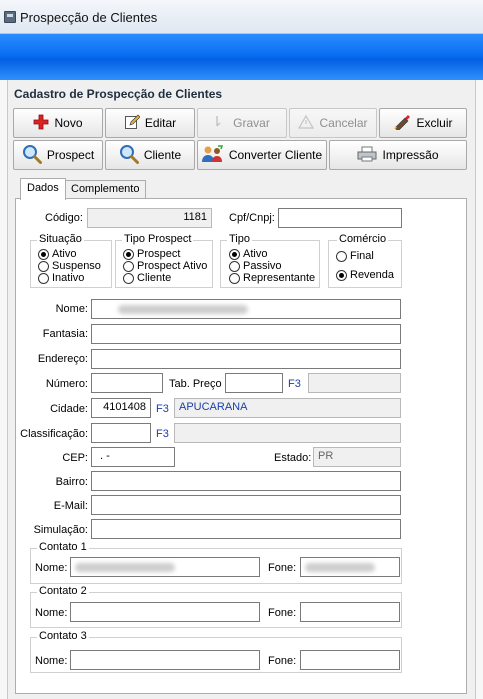 The width and height of the screenshot is (483, 699). What do you see at coordinates (60, 239) in the screenshot?
I see `situacao-title: Situação` at bounding box center [60, 239].